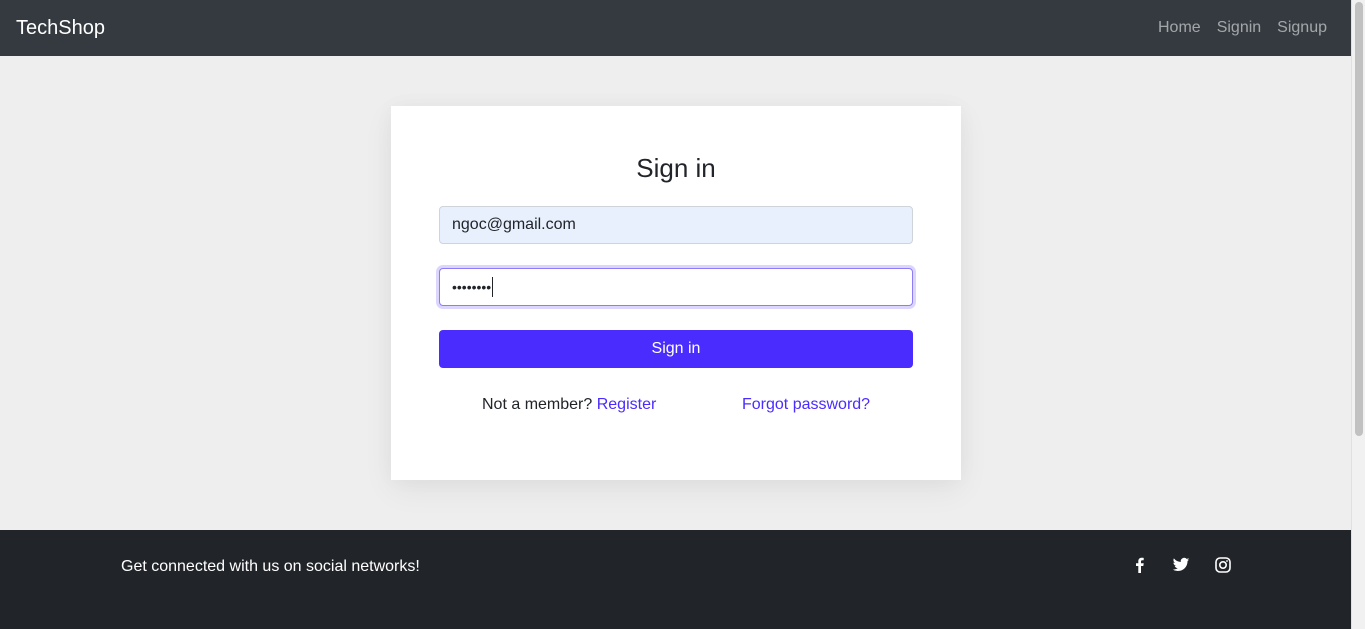 This screenshot has height=629, width=1365. I want to click on instagram-icon, so click(1223, 565).